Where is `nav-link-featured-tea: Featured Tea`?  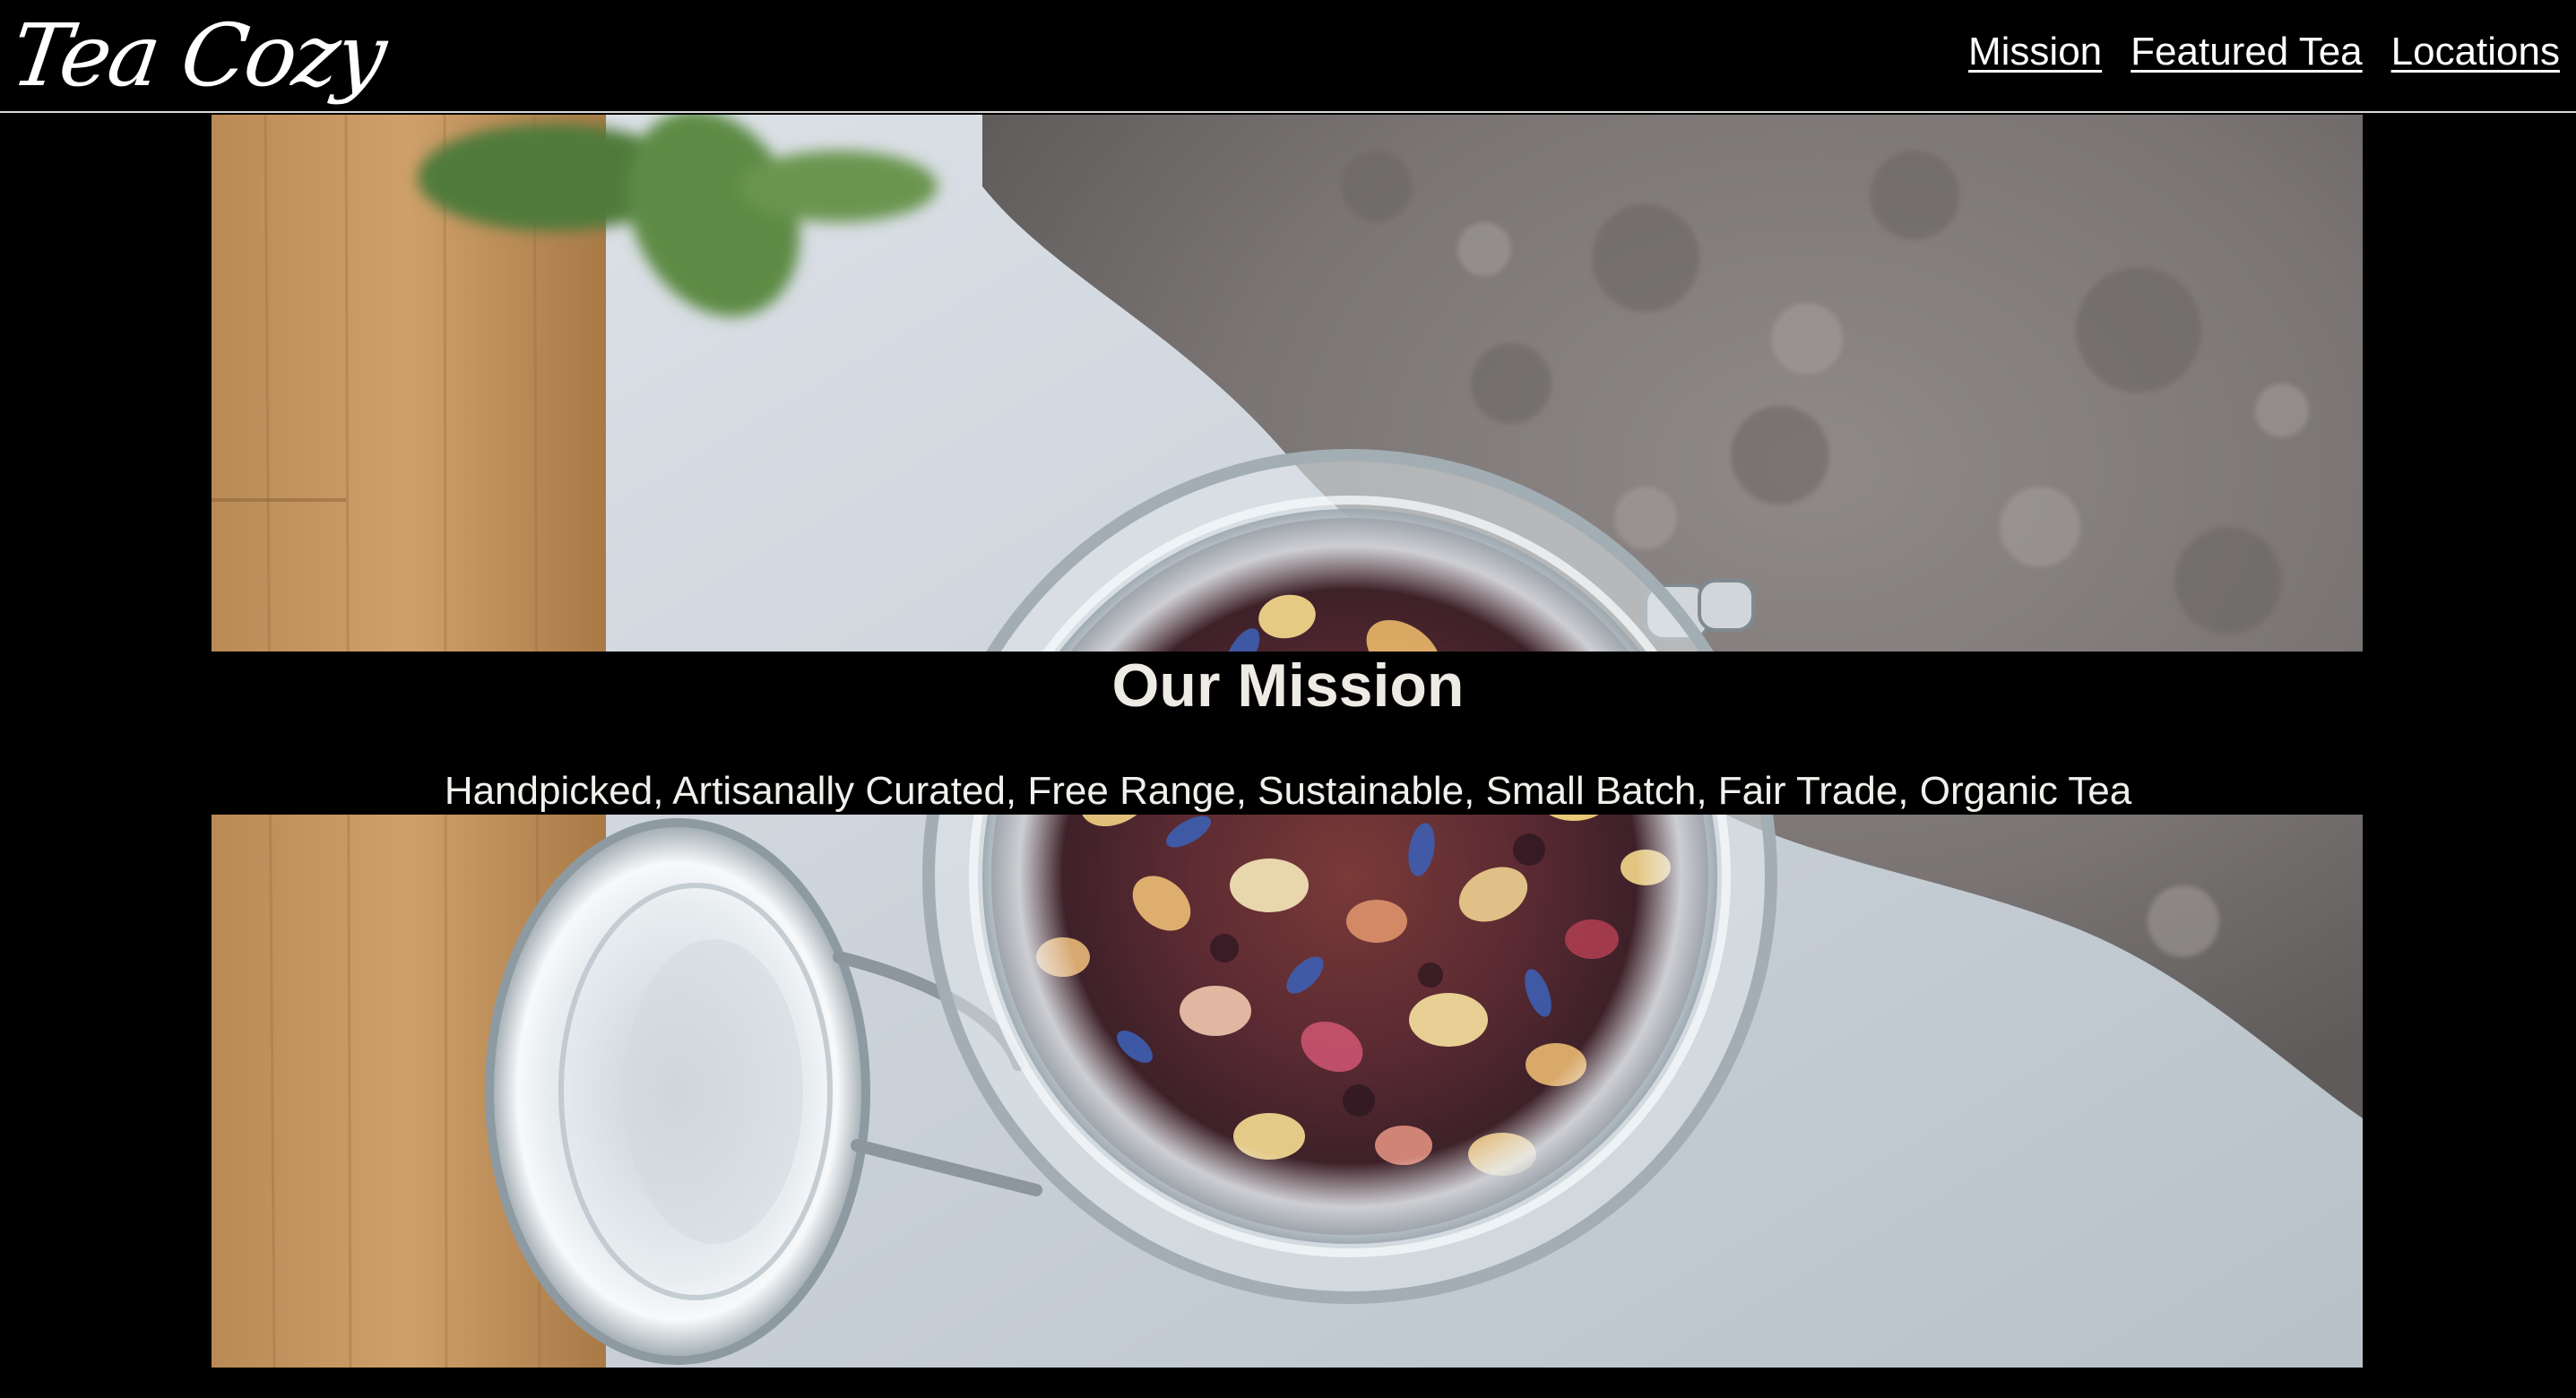
nav-link-featured-tea: Featured Tea is located at coordinates (2246, 52).